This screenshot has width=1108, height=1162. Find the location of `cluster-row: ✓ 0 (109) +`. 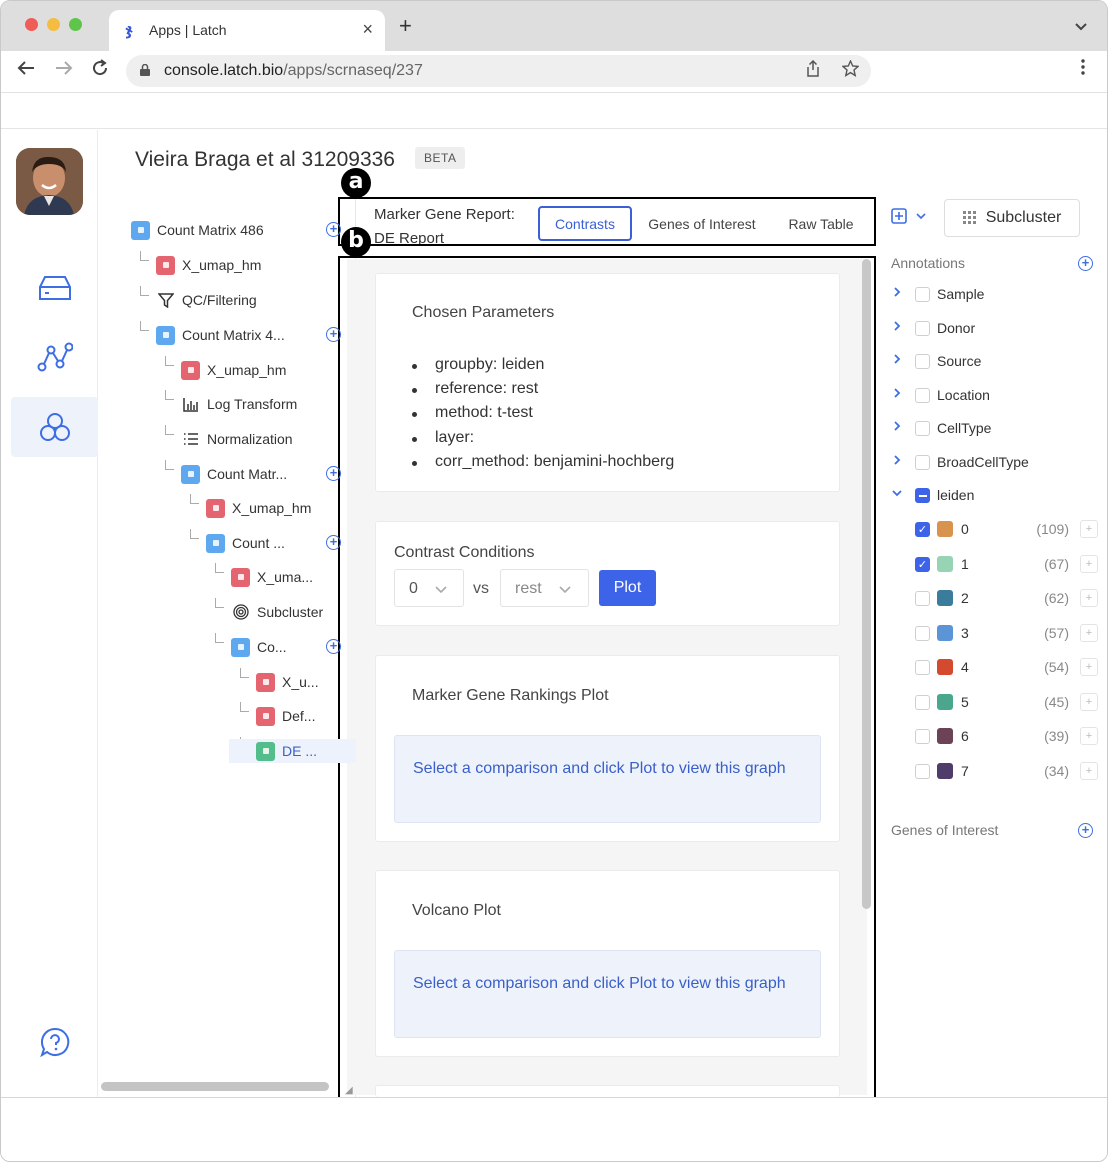

cluster-row: ✓ 0 (109) + is located at coordinates (996, 530).